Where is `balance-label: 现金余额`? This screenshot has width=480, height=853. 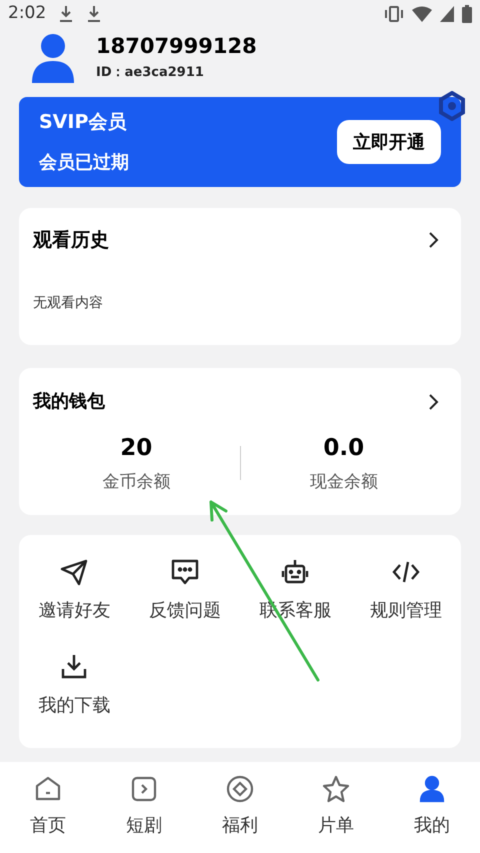 balance-label: 现金余额 is located at coordinates (344, 482).